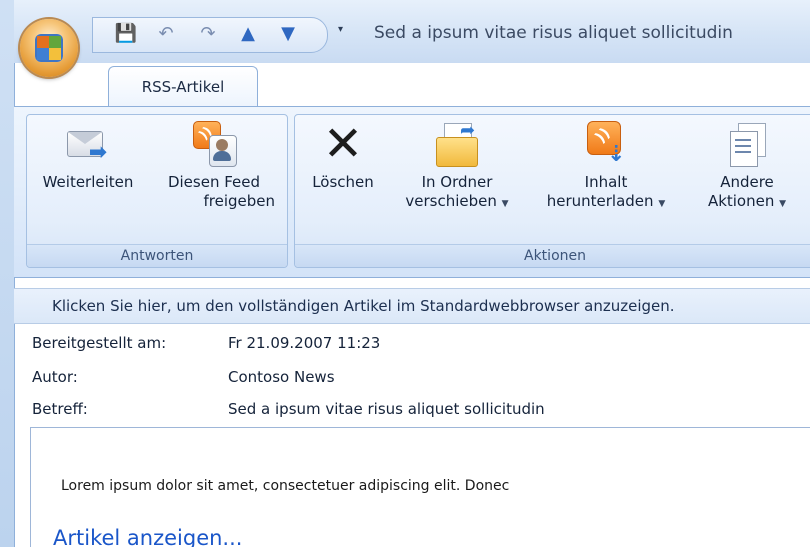 The image size is (810, 547). I want to click on download-content-icon: ⇣, so click(606, 144).